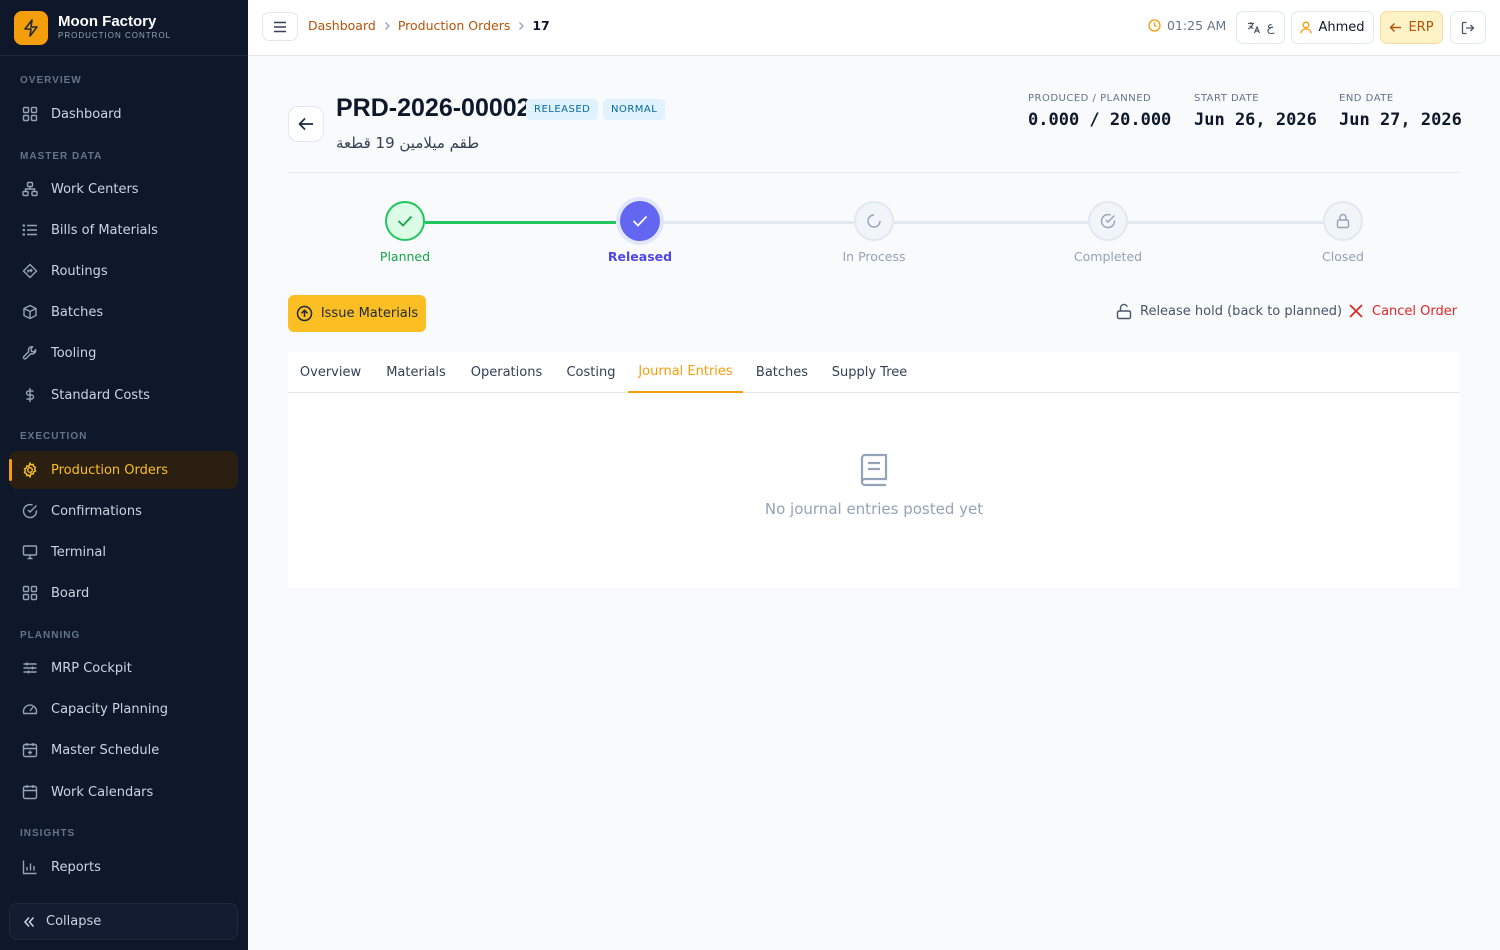 The image size is (1500, 950). What do you see at coordinates (77, 312) in the screenshot?
I see `sidebar-item-label: Batches` at bounding box center [77, 312].